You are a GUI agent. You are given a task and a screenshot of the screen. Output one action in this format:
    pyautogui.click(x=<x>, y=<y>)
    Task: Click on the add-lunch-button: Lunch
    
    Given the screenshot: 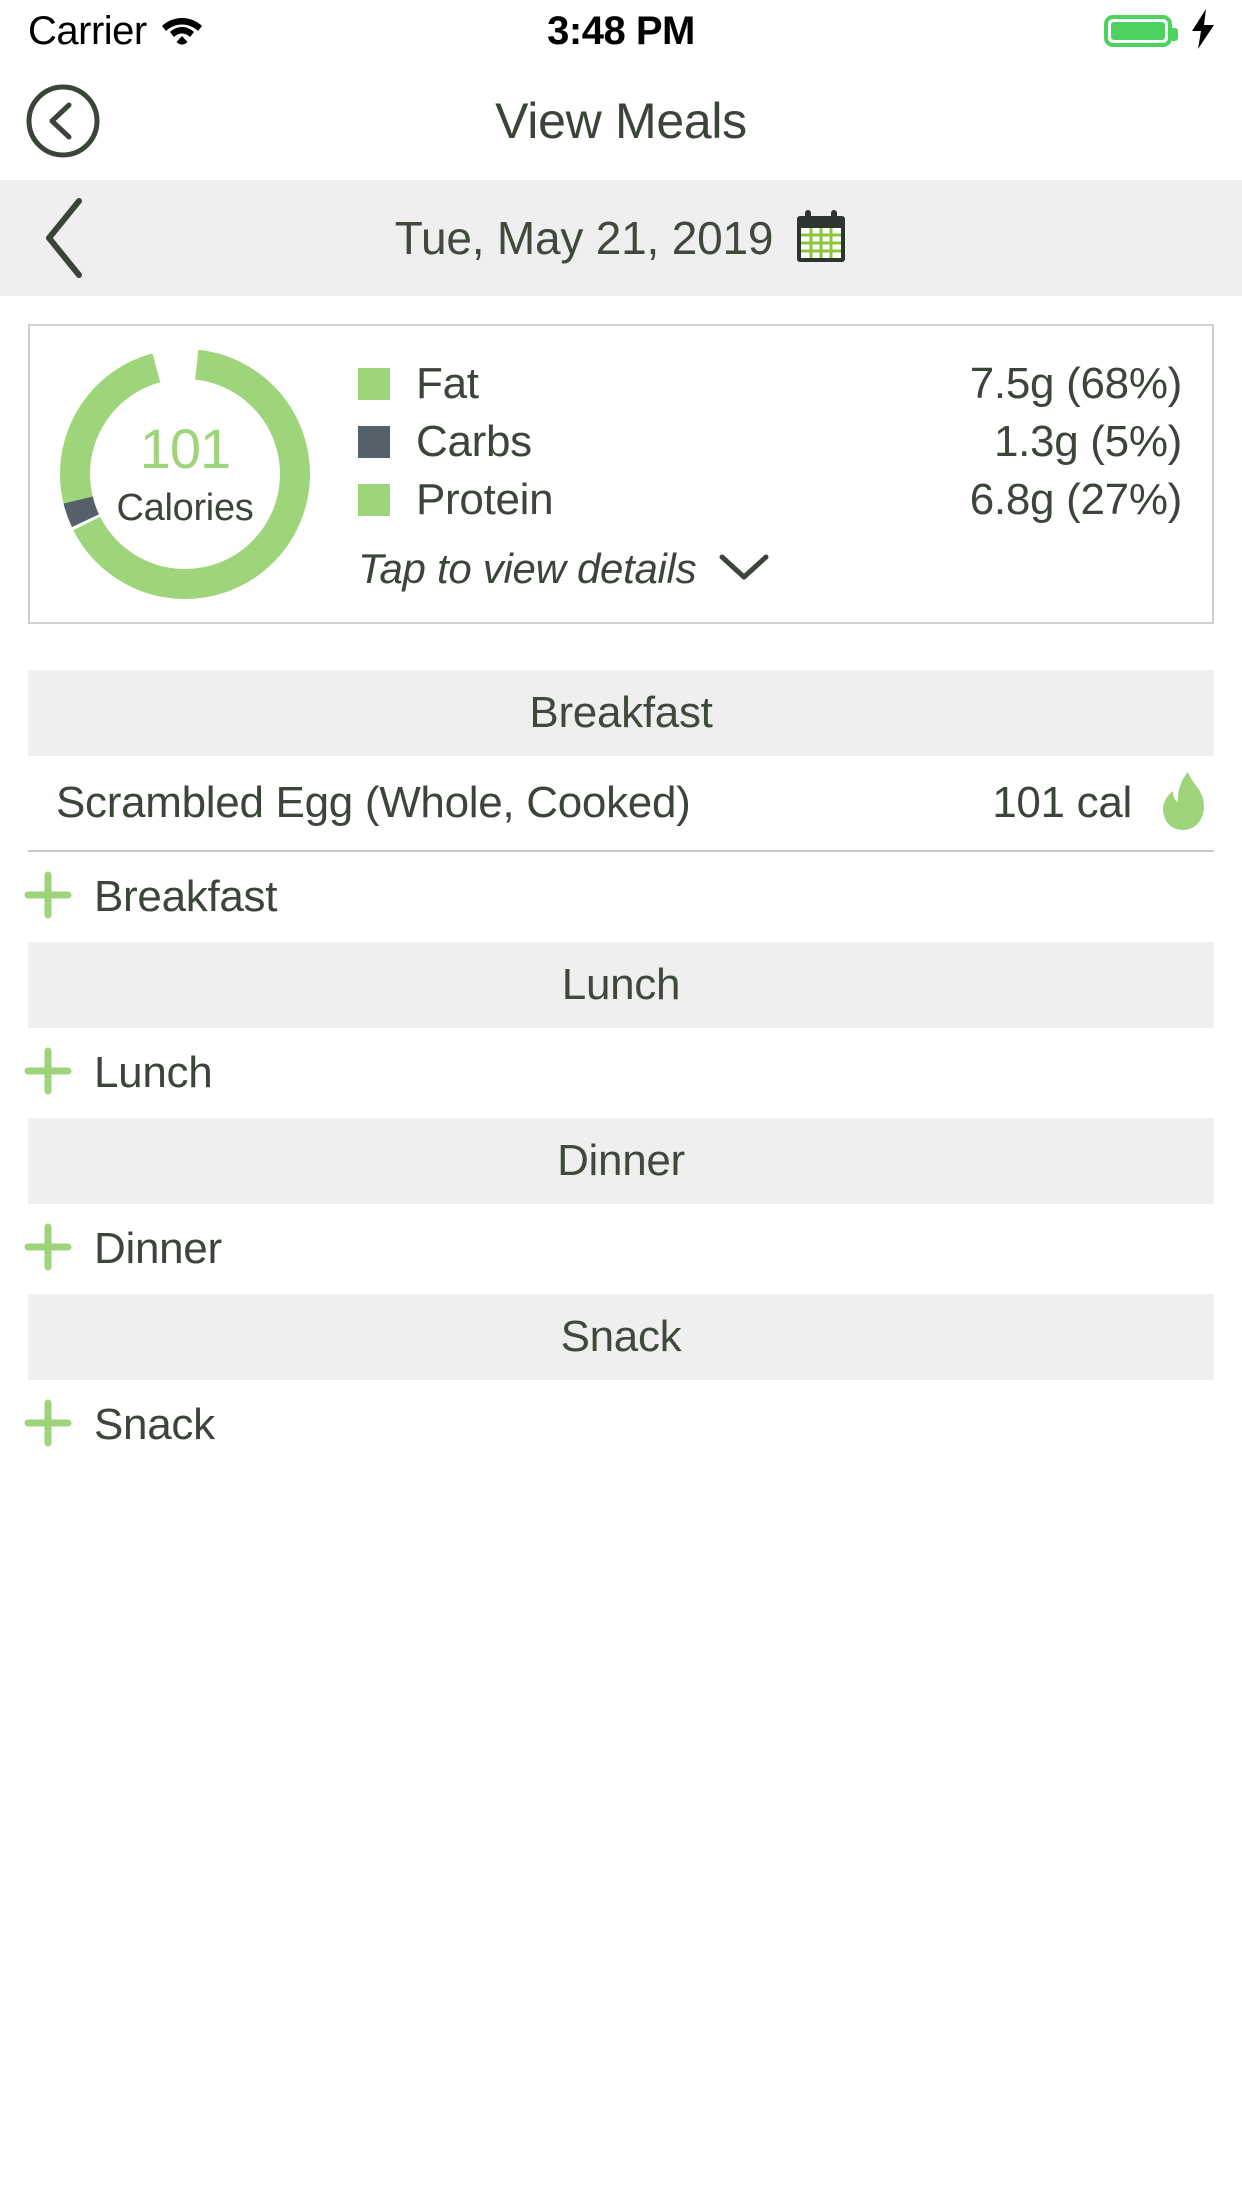 What is the action you would take?
    pyautogui.click(x=621, y=1073)
    